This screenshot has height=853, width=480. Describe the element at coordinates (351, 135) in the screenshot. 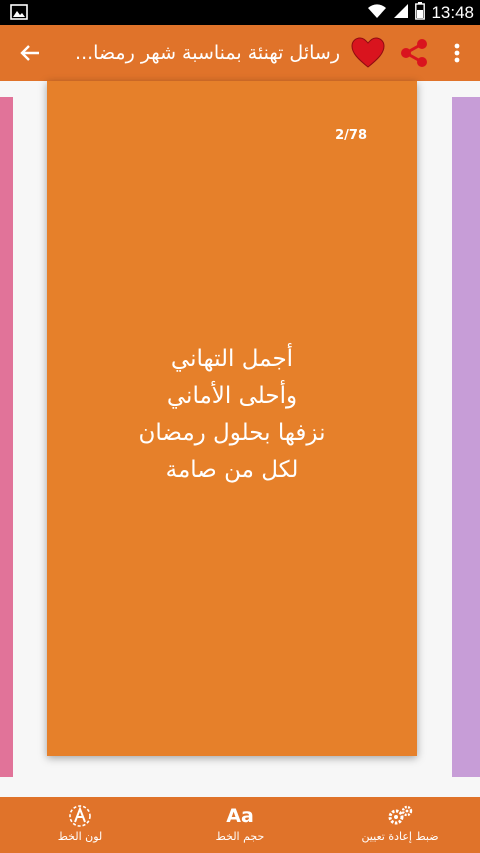

I see `card-counter: 2/78` at that location.